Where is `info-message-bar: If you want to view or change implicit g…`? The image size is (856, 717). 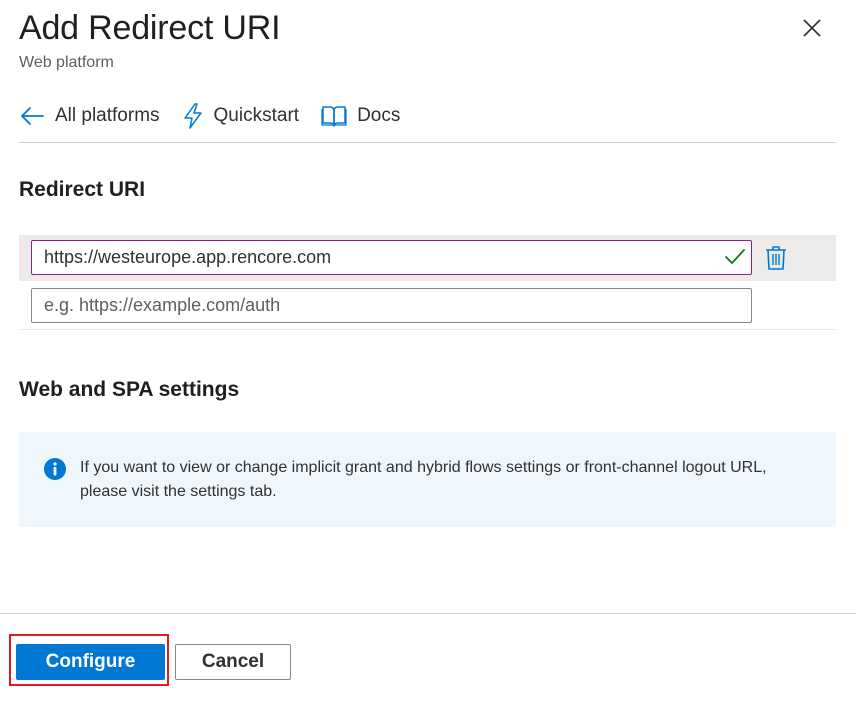 info-message-bar: If you want to view or change implicit g… is located at coordinates (427, 479).